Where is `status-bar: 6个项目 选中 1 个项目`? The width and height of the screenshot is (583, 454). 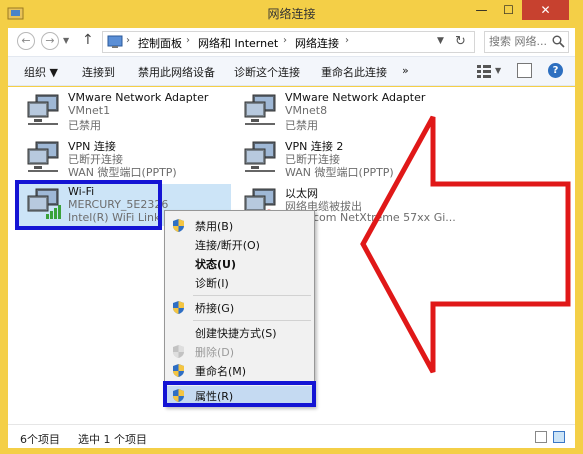
status-bar: 6个项目 选中 1 个项目 is located at coordinates (291, 436).